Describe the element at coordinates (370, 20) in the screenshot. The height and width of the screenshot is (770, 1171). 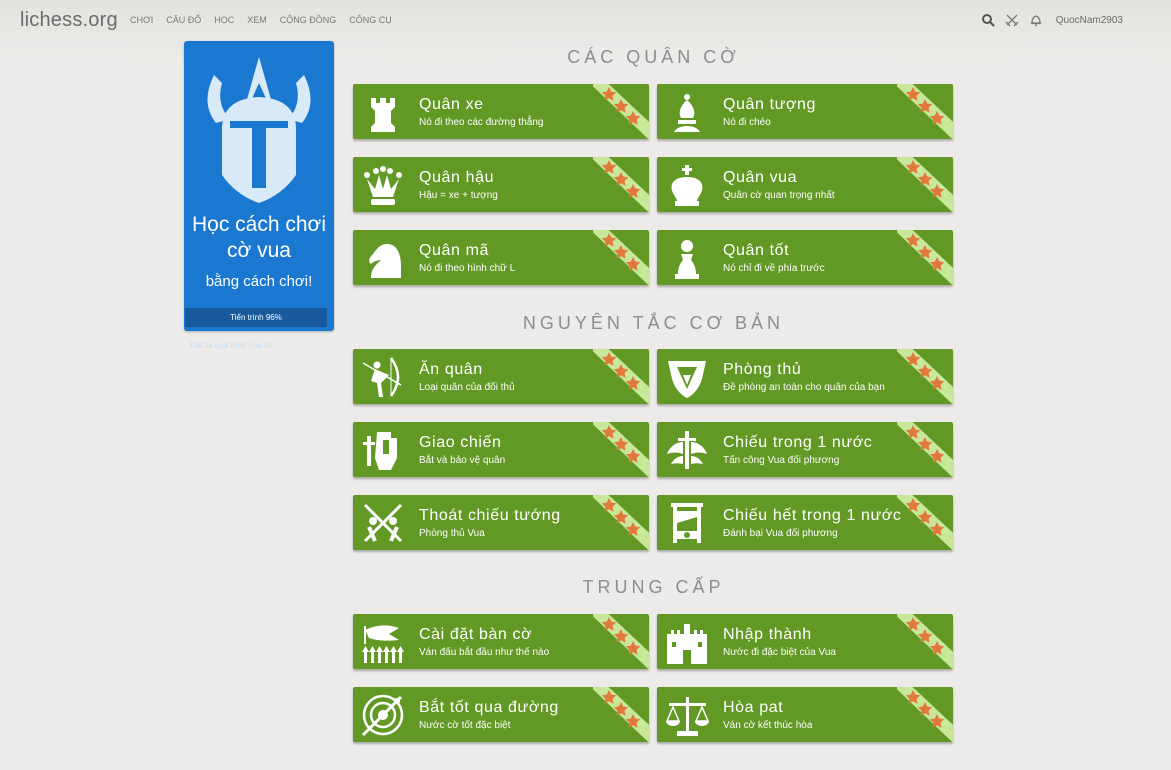
I see `nav-tools: CÔNG CỤ` at that location.